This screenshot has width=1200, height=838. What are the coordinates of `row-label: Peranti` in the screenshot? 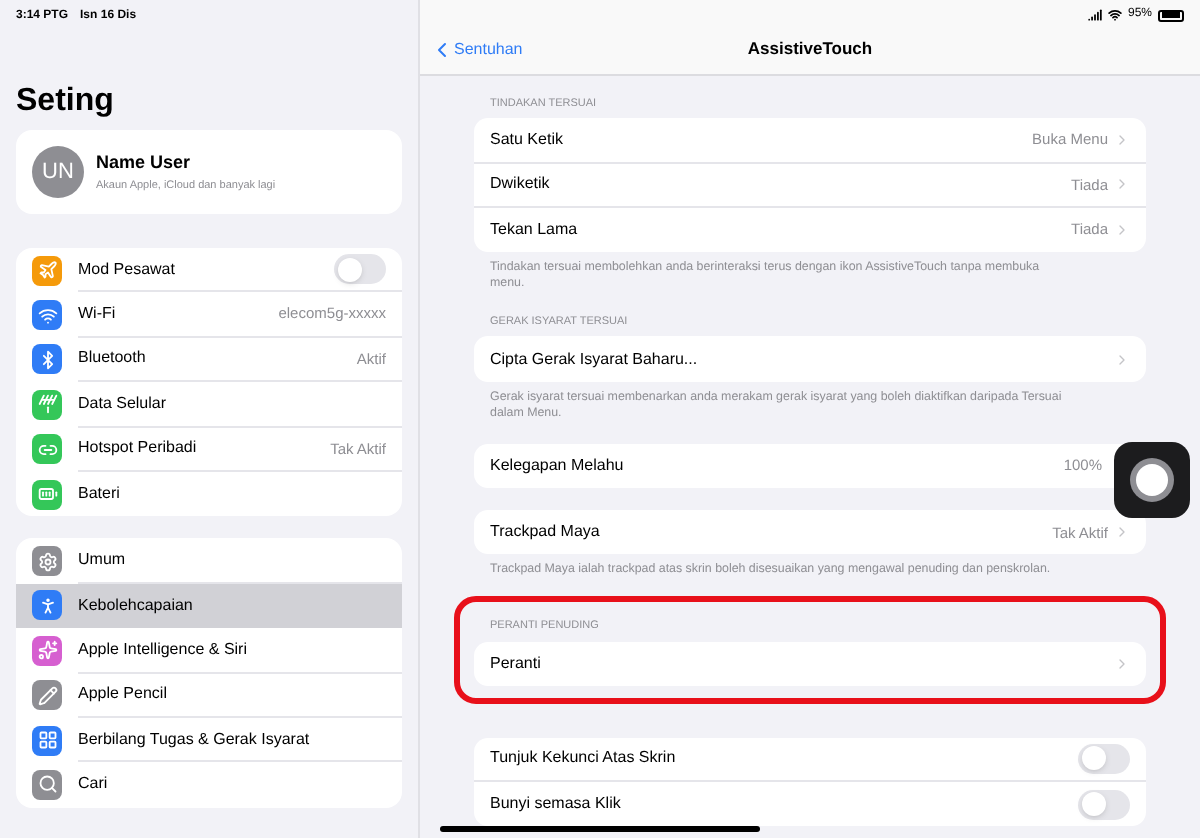 It's located at (516, 663).